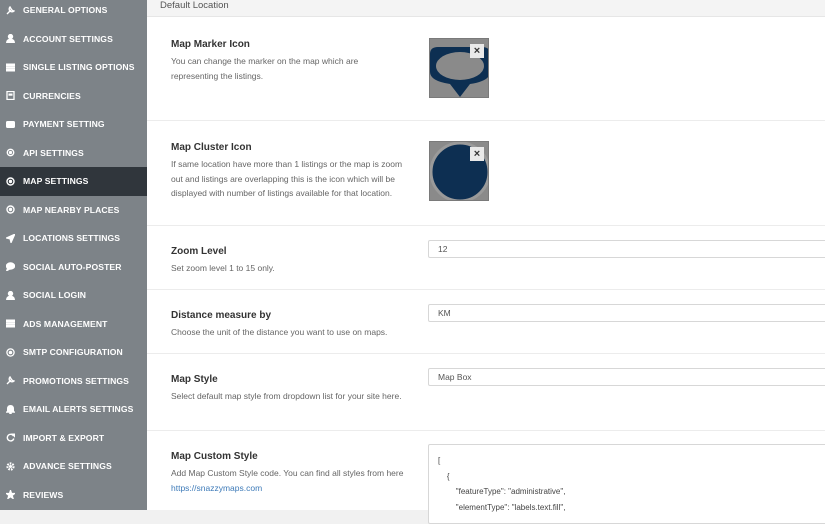 The image size is (825, 524). Describe the element at coordinates (10, 495) in the screenshot. I see `star-icon` at that location.